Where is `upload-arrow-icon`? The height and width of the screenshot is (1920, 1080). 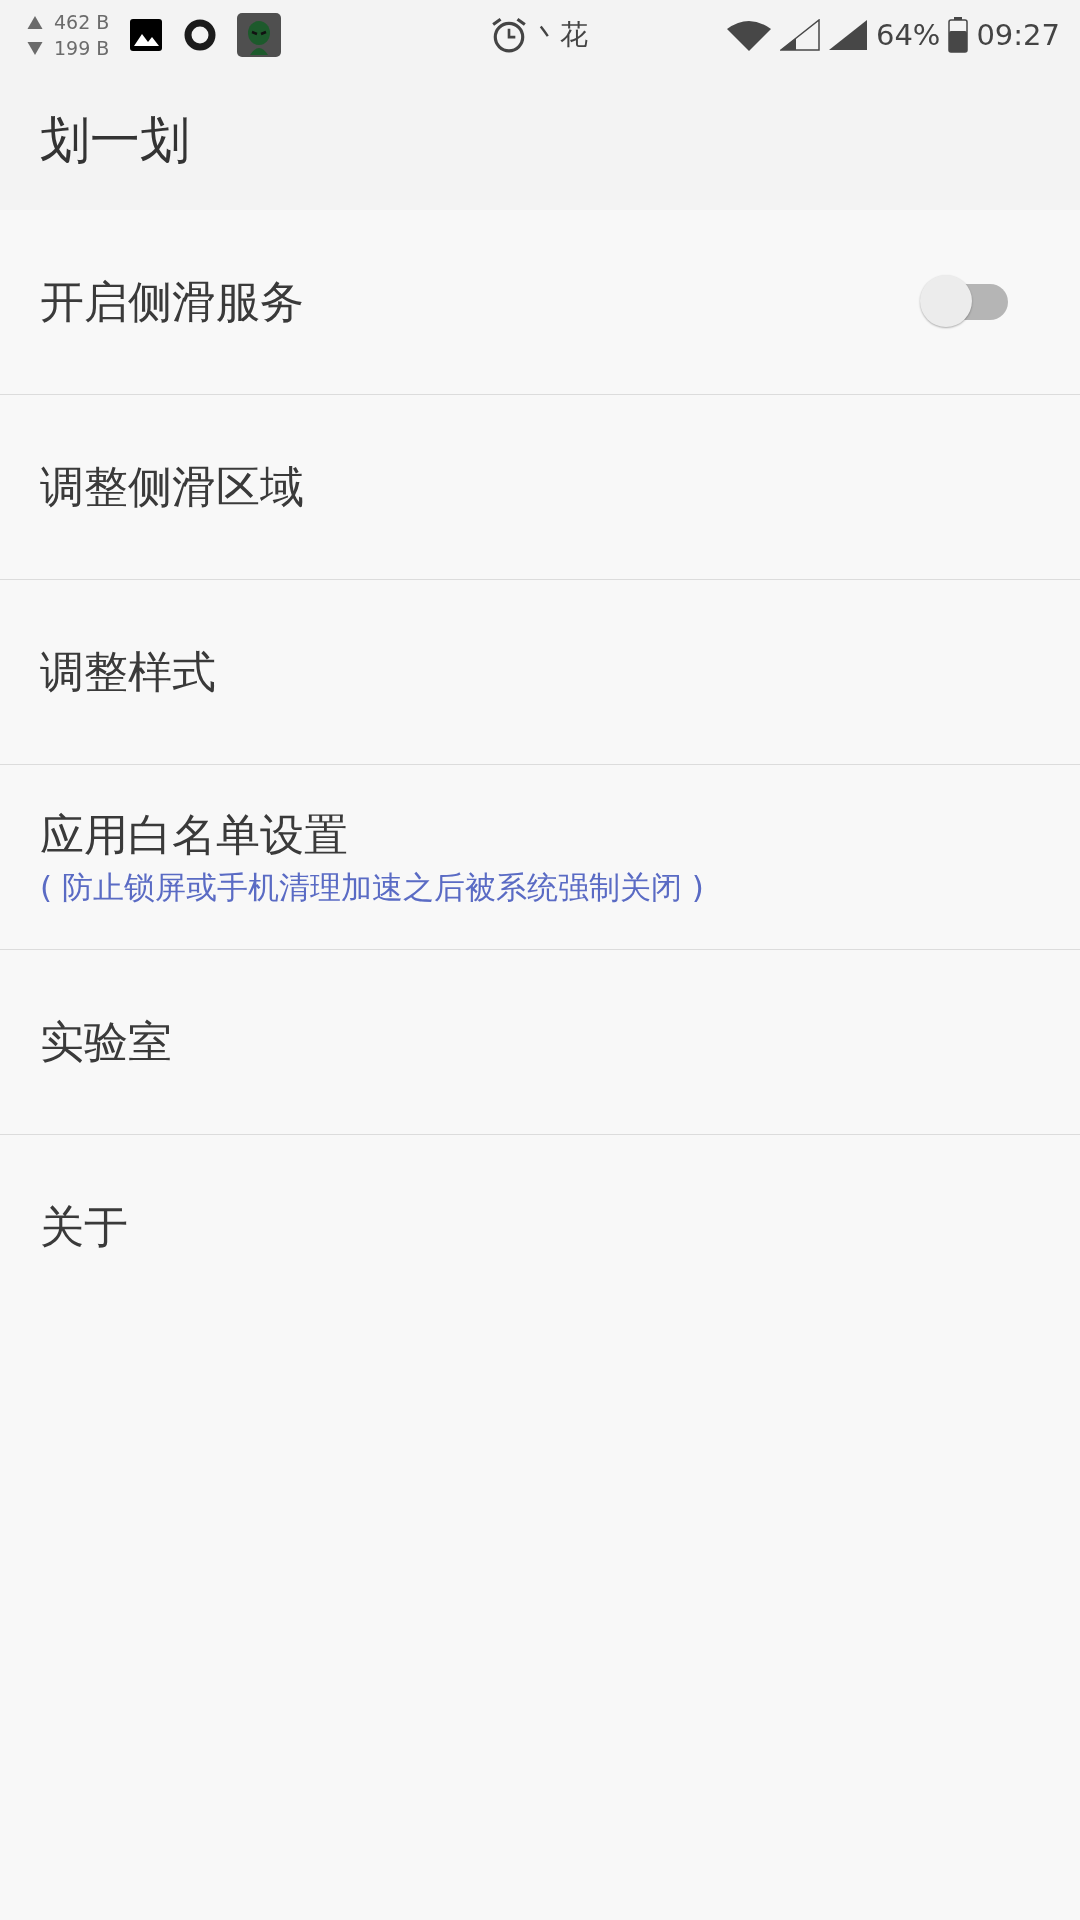 upload-arrow-icon is located at coordinates (35, 22).